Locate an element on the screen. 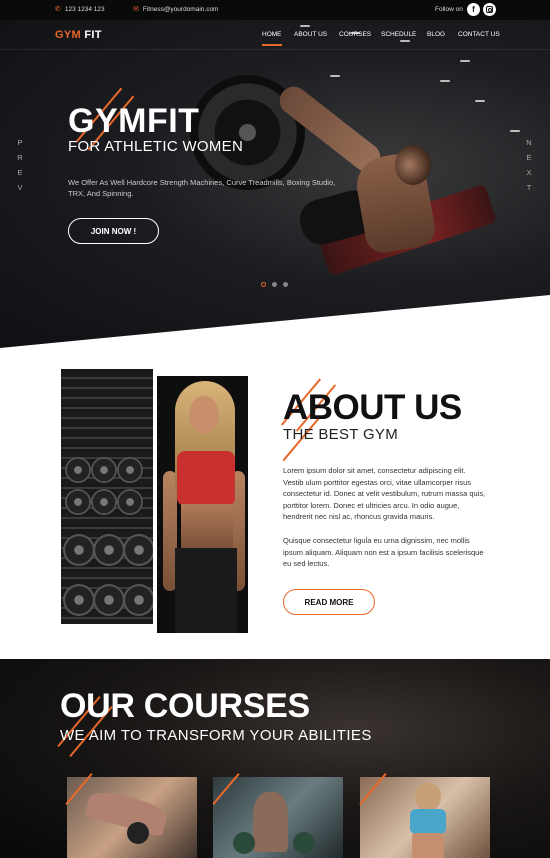 Image resolution: width=550 pixels, height=858 pixels. phone-number: 123 1234 123 is located at coordinates (84, 9).